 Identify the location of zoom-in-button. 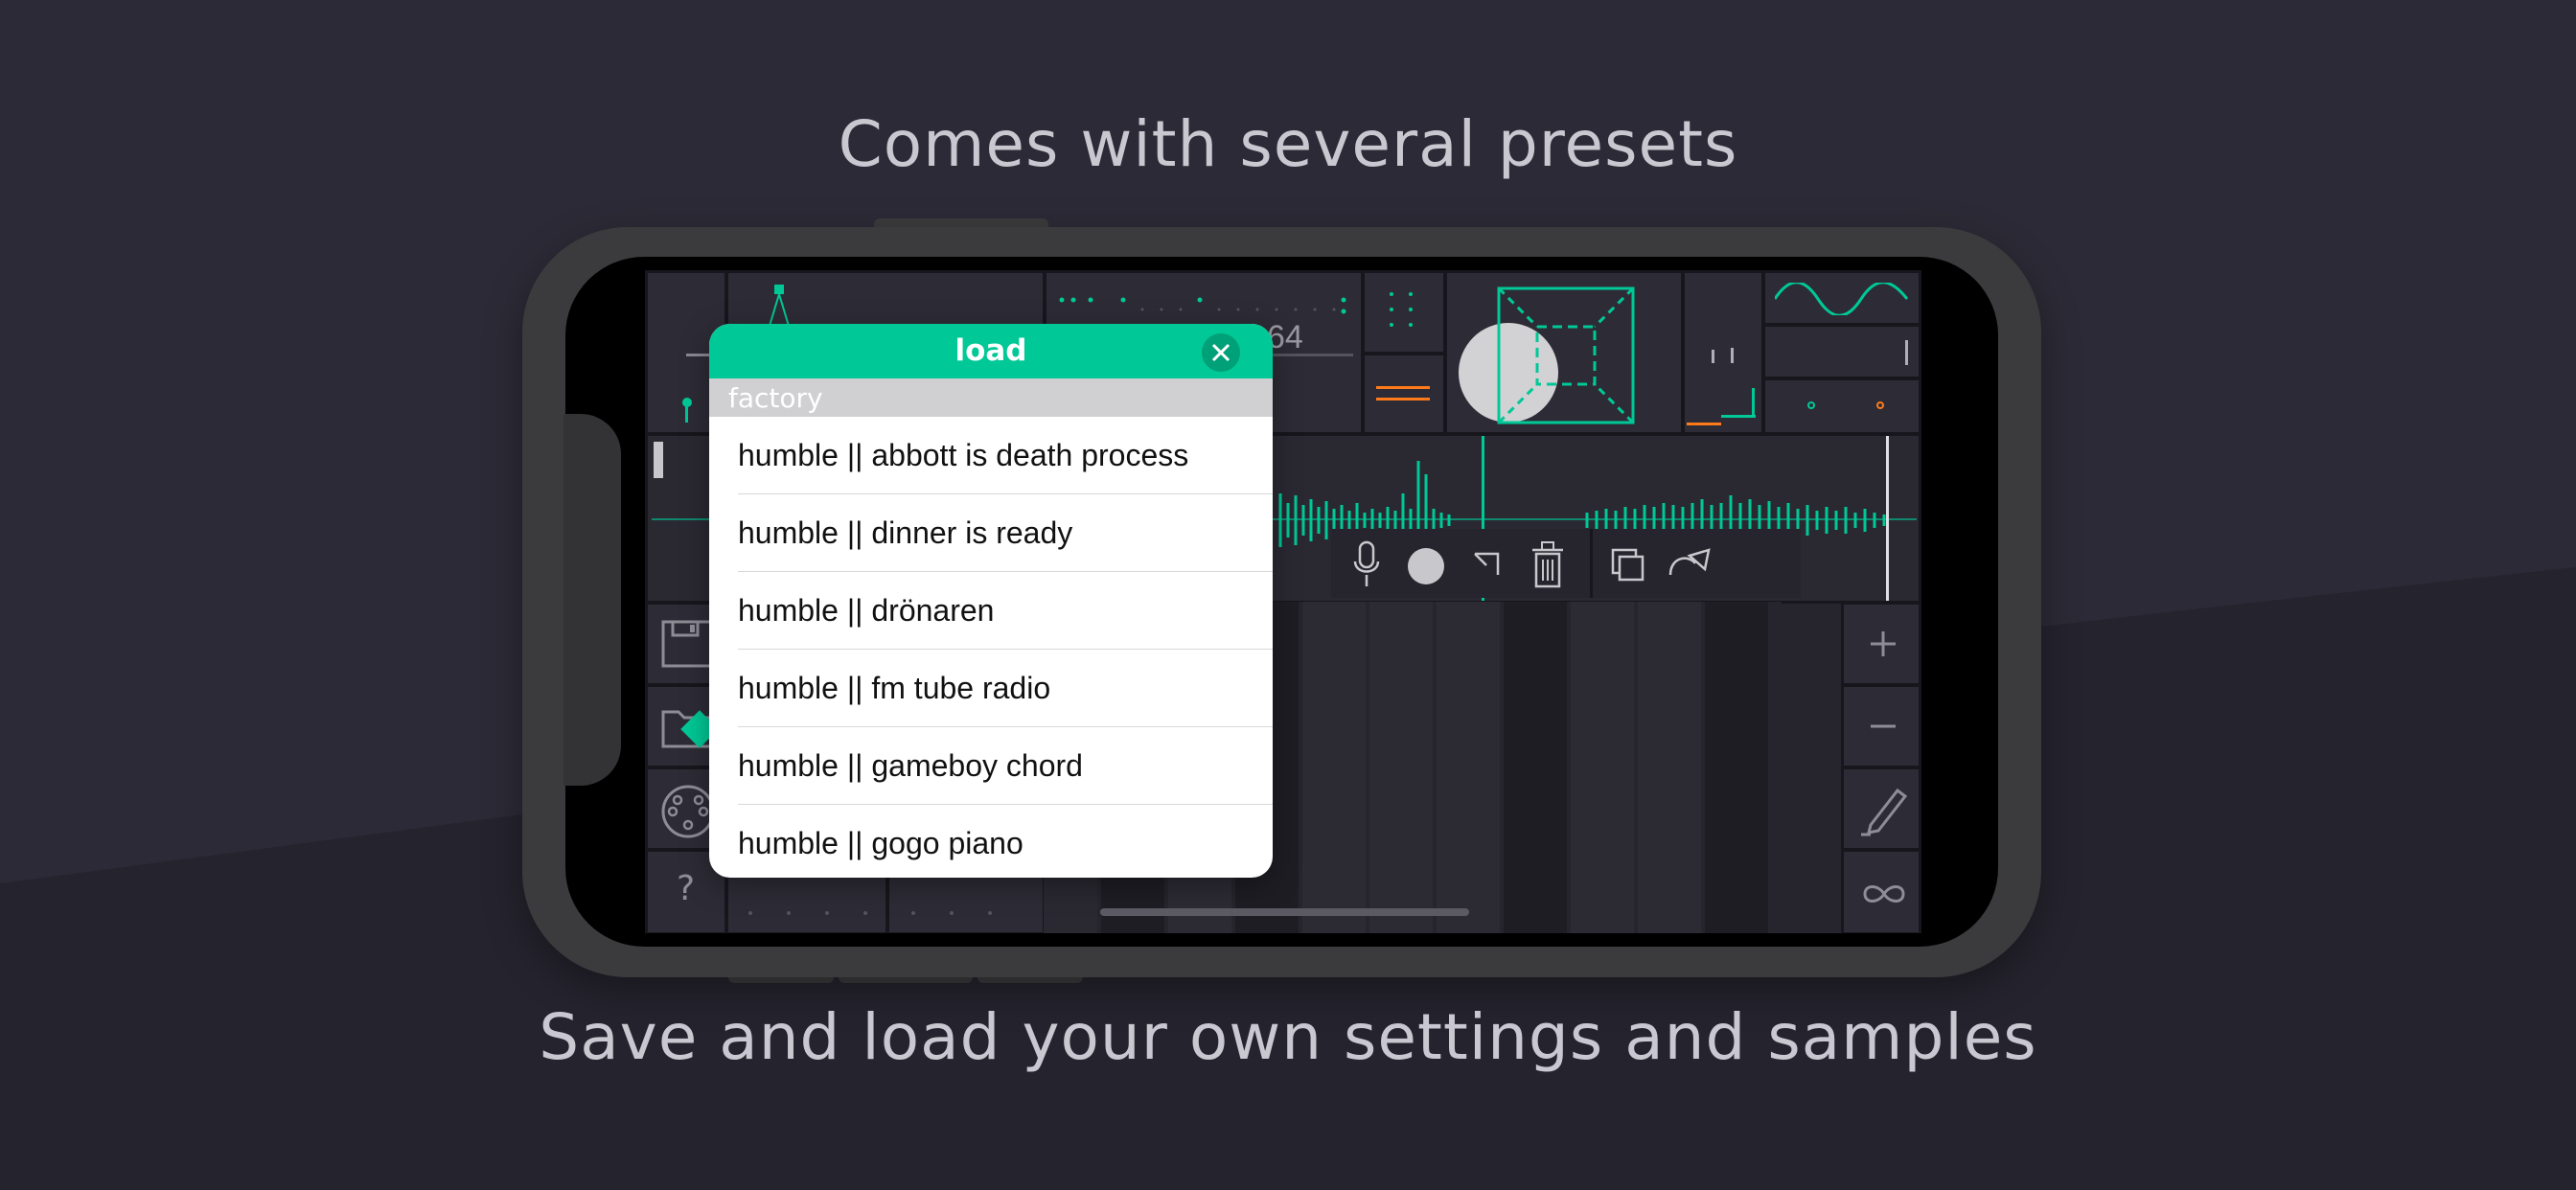
(1881, 644).